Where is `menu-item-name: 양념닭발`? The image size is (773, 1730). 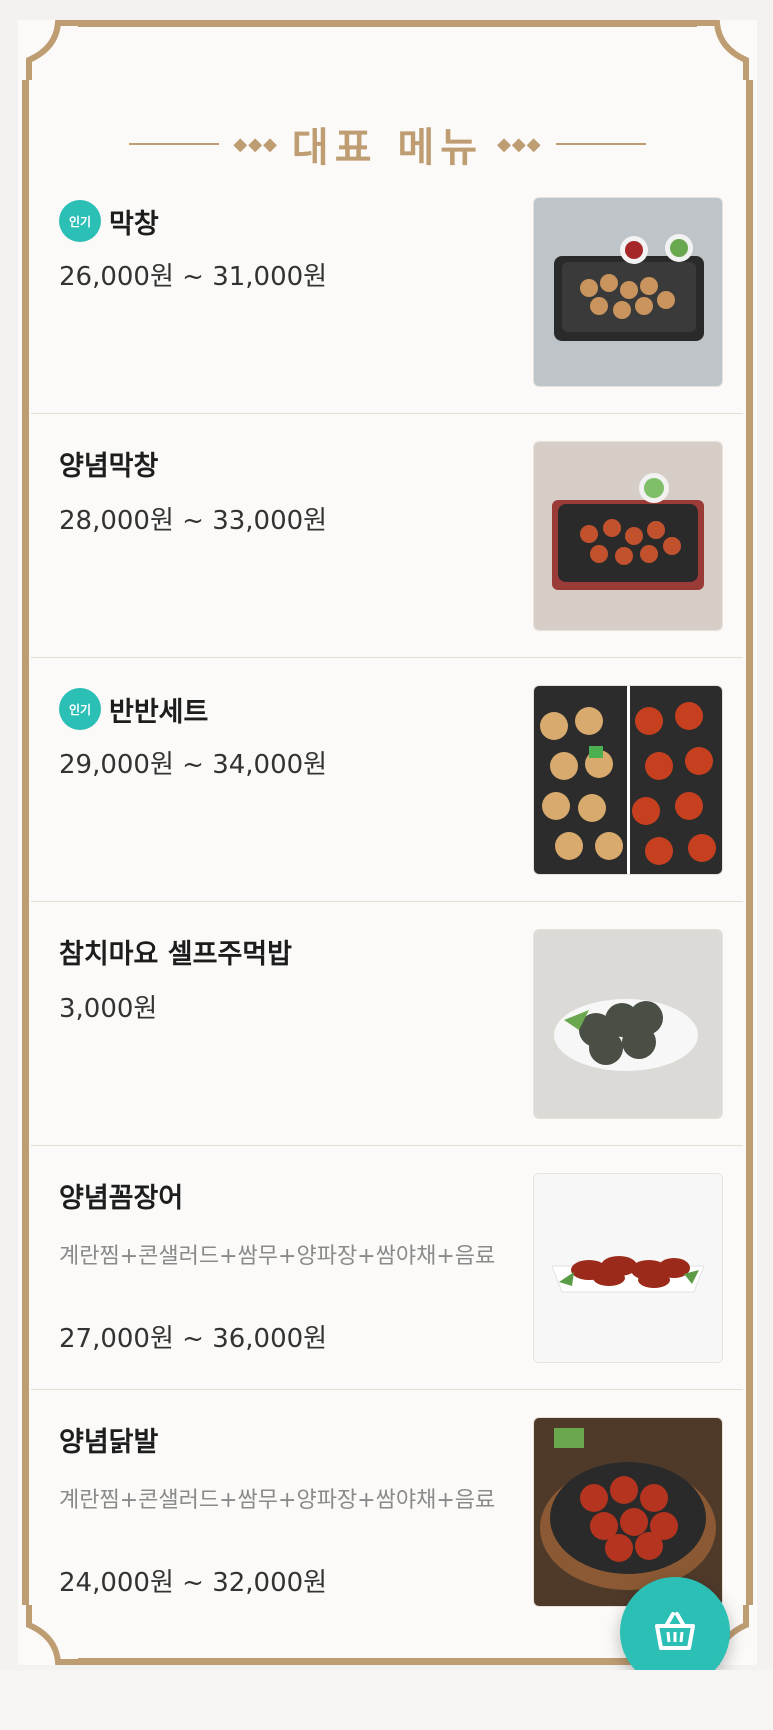 menu-item-name: 양념닭발 is located at coordinates (109, 1442).